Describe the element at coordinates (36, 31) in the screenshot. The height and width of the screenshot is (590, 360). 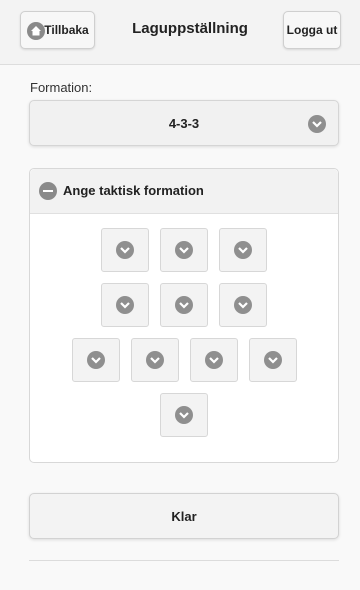
I see `home-icon` at that location.